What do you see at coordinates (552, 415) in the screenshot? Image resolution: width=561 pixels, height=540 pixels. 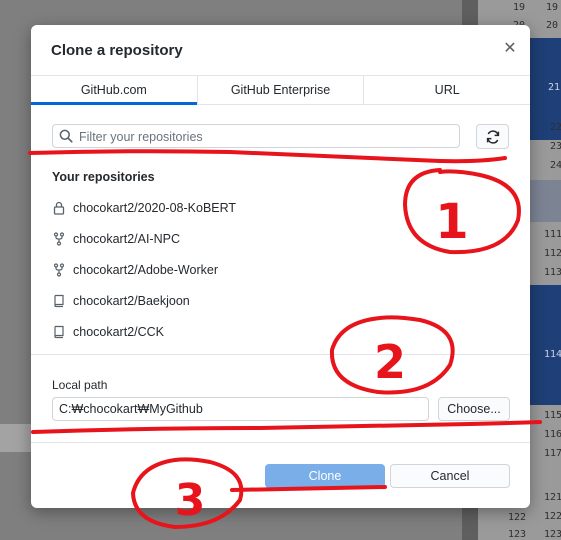 I see `line-number: 115` at bounding box center [552, 415].